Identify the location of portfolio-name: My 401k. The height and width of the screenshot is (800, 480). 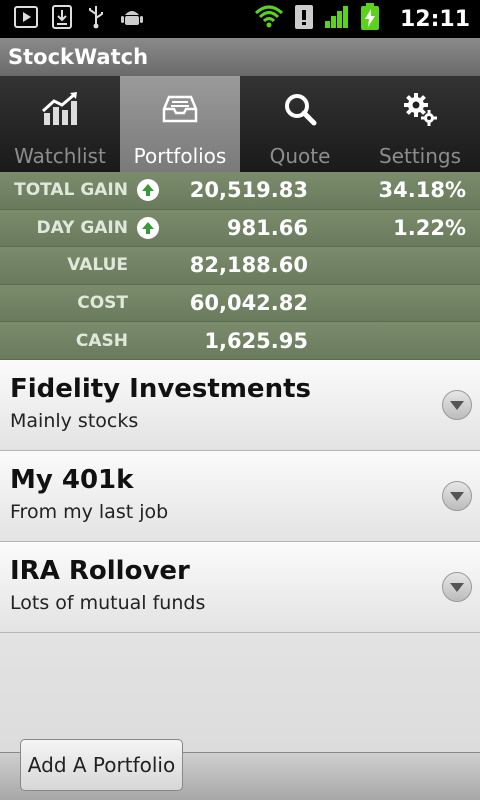
(72, 480).